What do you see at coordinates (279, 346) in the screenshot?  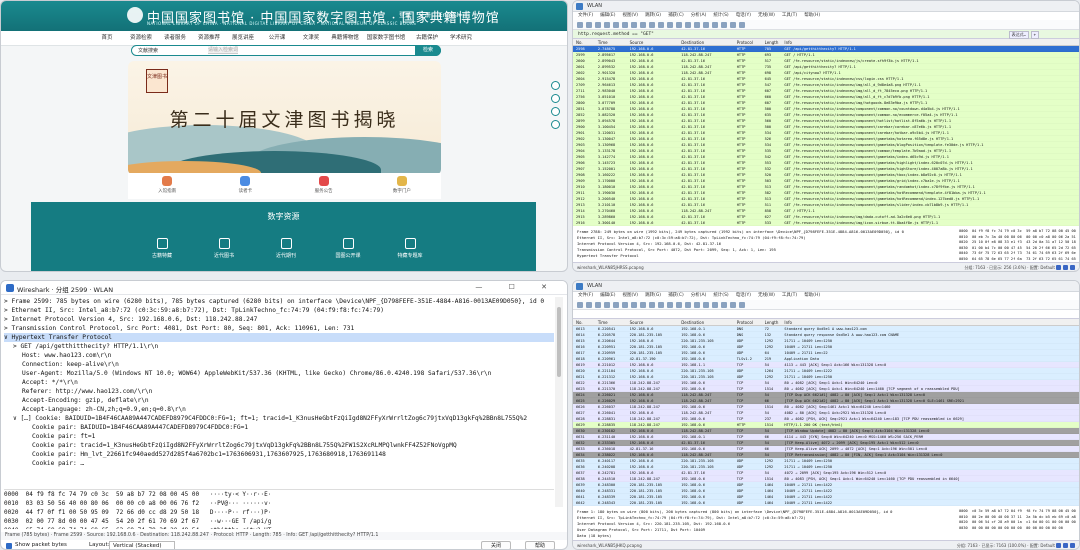 I see `tree-node: > GET /api/getthitthecity? HTTP/1.1\r\n` at bounding box center [279, 346].